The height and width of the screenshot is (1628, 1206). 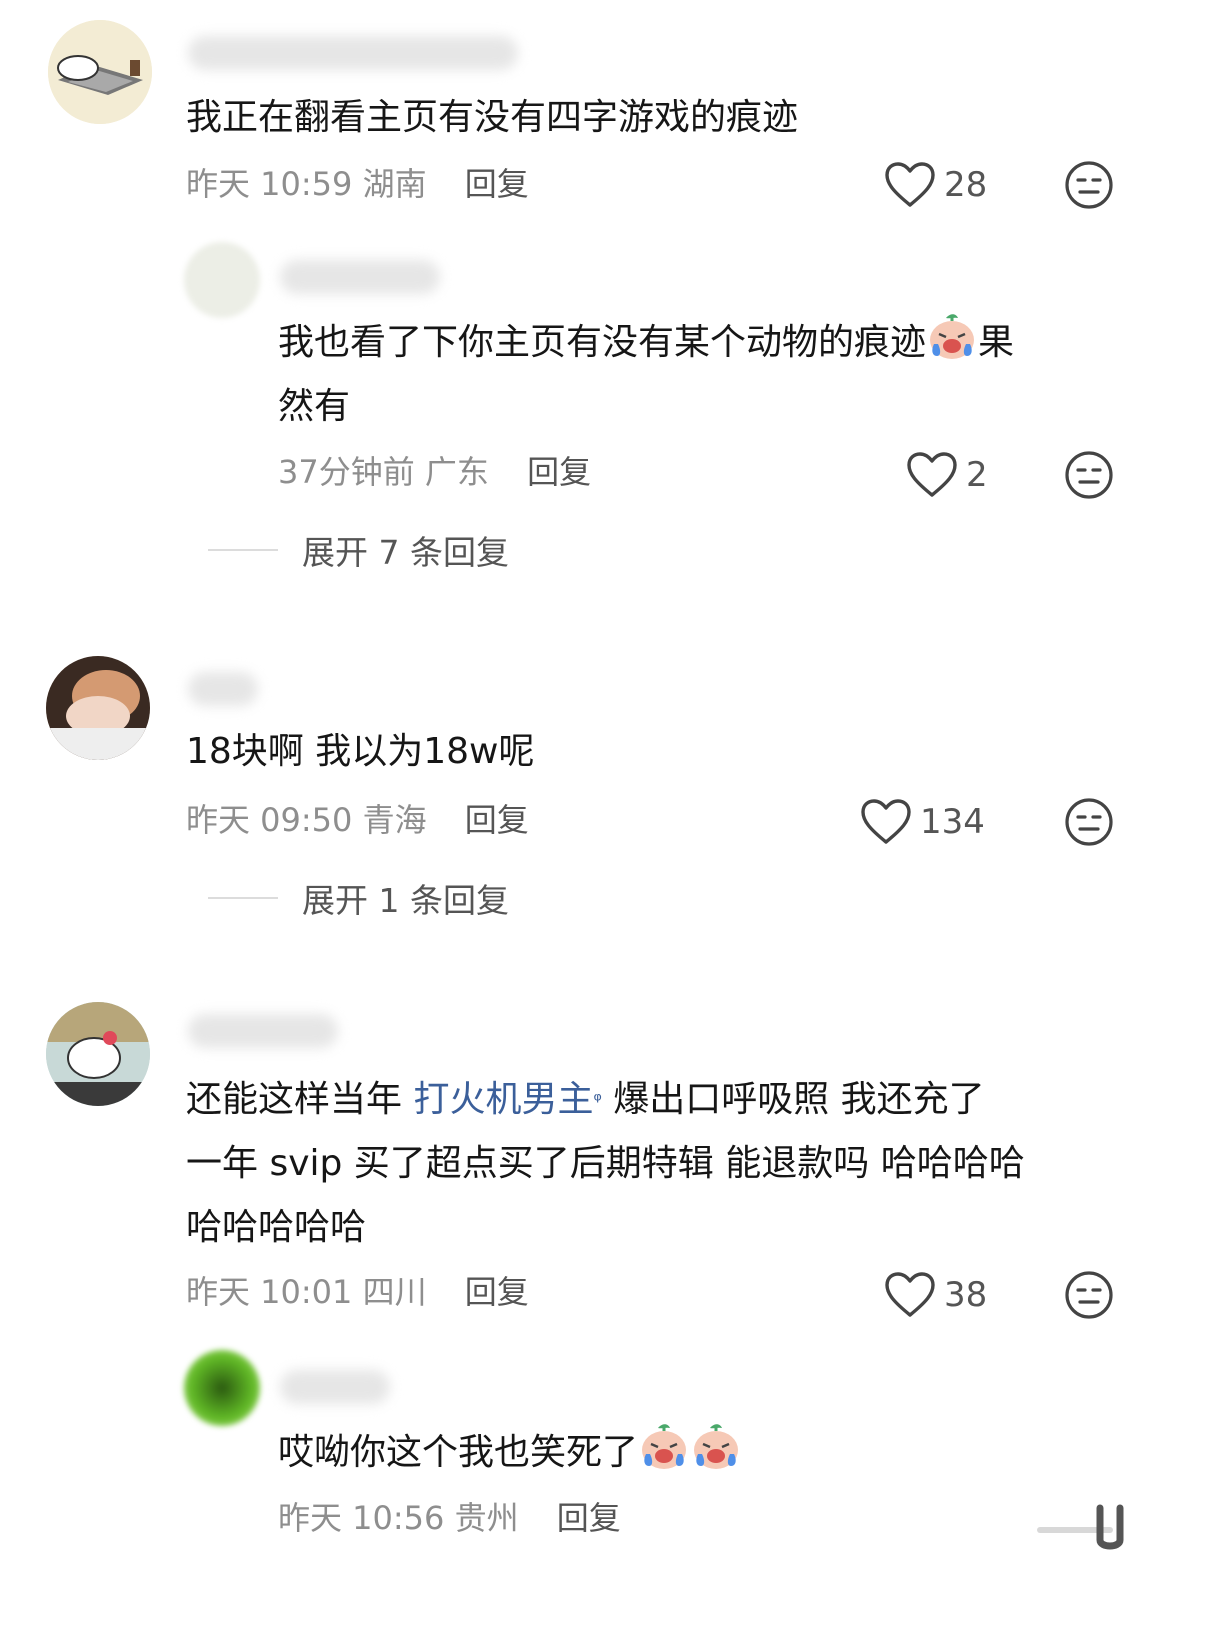 What do you see at coordinates (602, 342) in the screenshot?
I see `reply-text-part: 我也看了下你主页有没有某个动物的痕迹` at bounding box center [602, 342].